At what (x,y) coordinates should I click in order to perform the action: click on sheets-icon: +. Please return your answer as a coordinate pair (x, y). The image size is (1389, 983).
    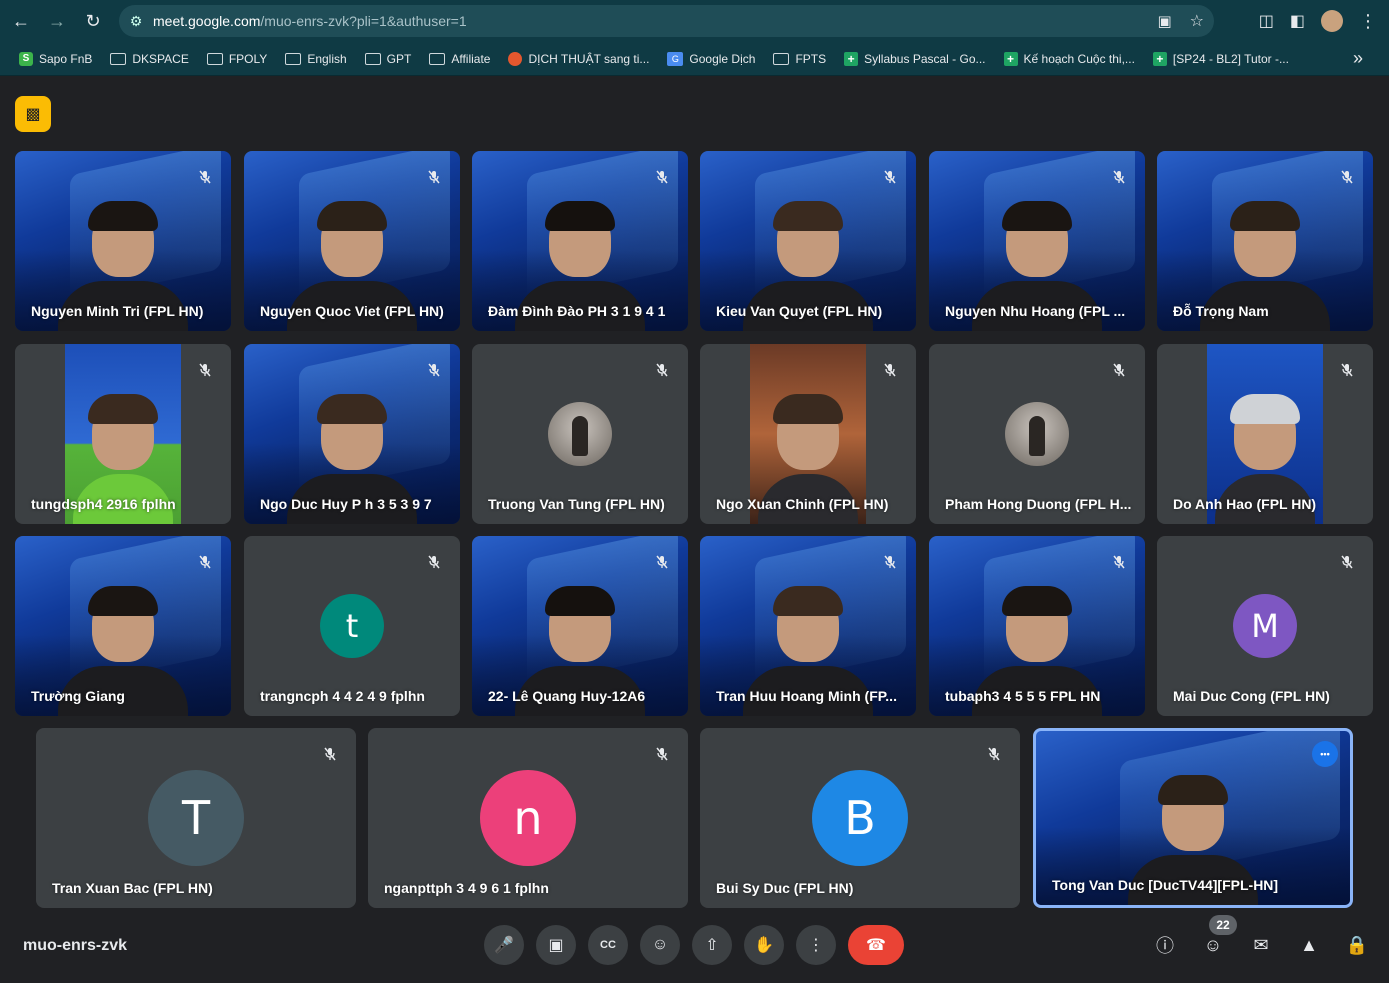
    Looking at the image, I should click on (851, 58).